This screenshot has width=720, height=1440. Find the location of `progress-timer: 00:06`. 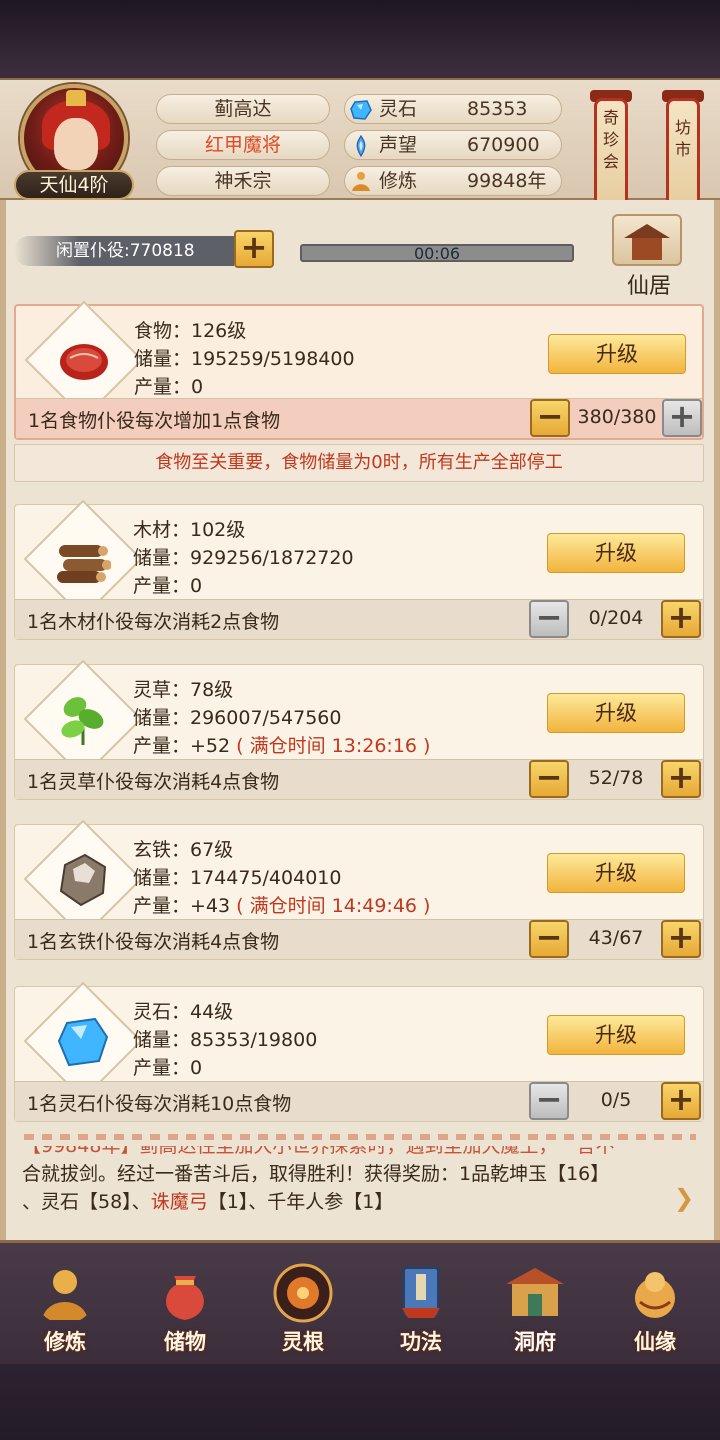

progress-timer: 00:06 is located at coordinates (437, 253).